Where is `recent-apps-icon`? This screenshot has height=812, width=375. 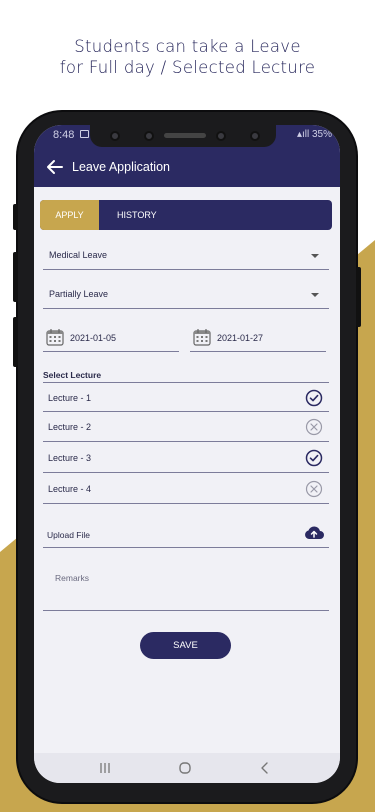 recent-apps-icon is located at coordinates (105, 768).